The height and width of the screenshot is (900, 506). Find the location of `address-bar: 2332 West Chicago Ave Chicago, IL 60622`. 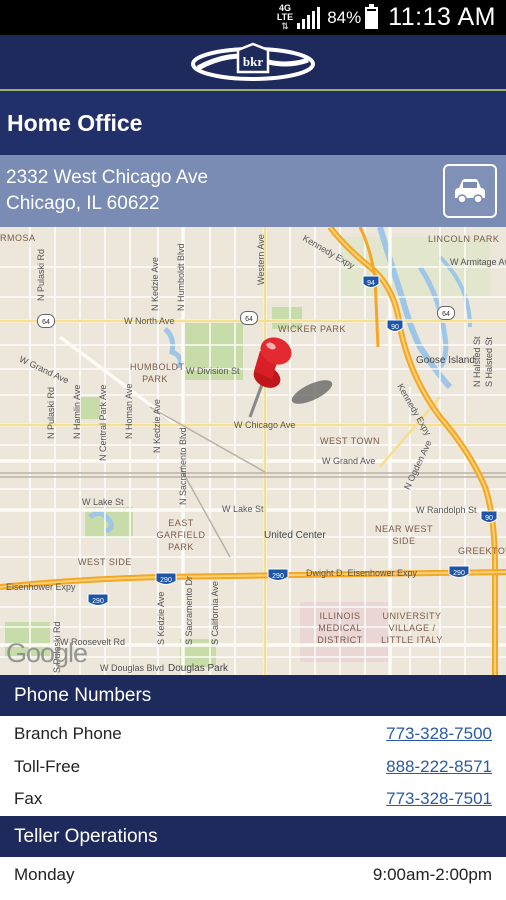

address-bar: 2332 West Chicago Ave Chicago, IL 60622 is located at coordinates (253, 191).